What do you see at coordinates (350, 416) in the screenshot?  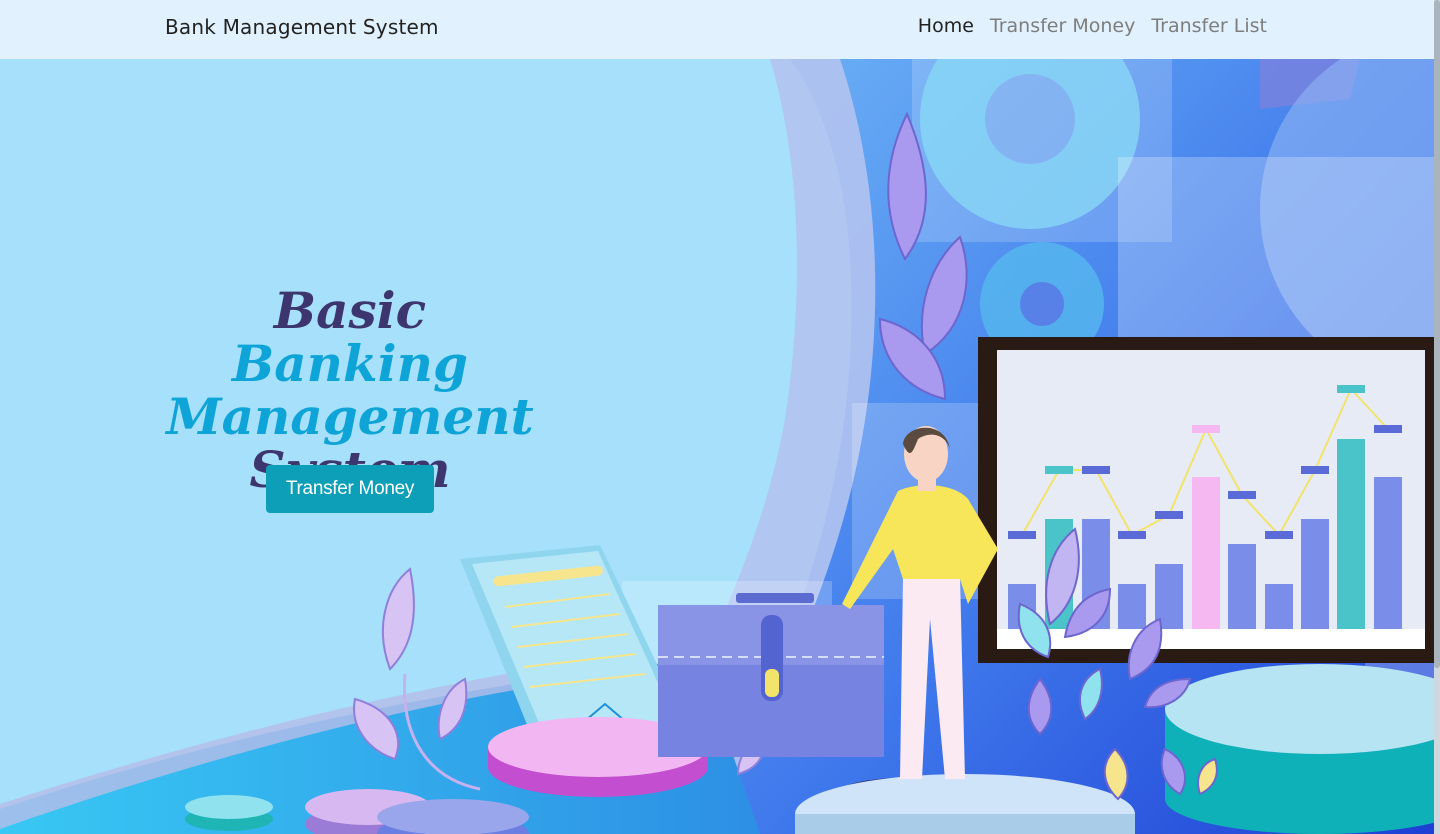 I see `hero-title-word-management: Management` at bounding box center [350, 416].